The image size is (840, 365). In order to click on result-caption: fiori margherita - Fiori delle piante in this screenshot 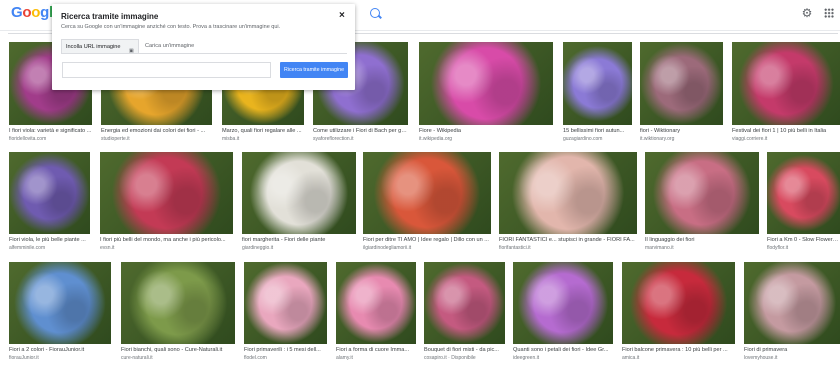, I will do `click(299, 240)`.